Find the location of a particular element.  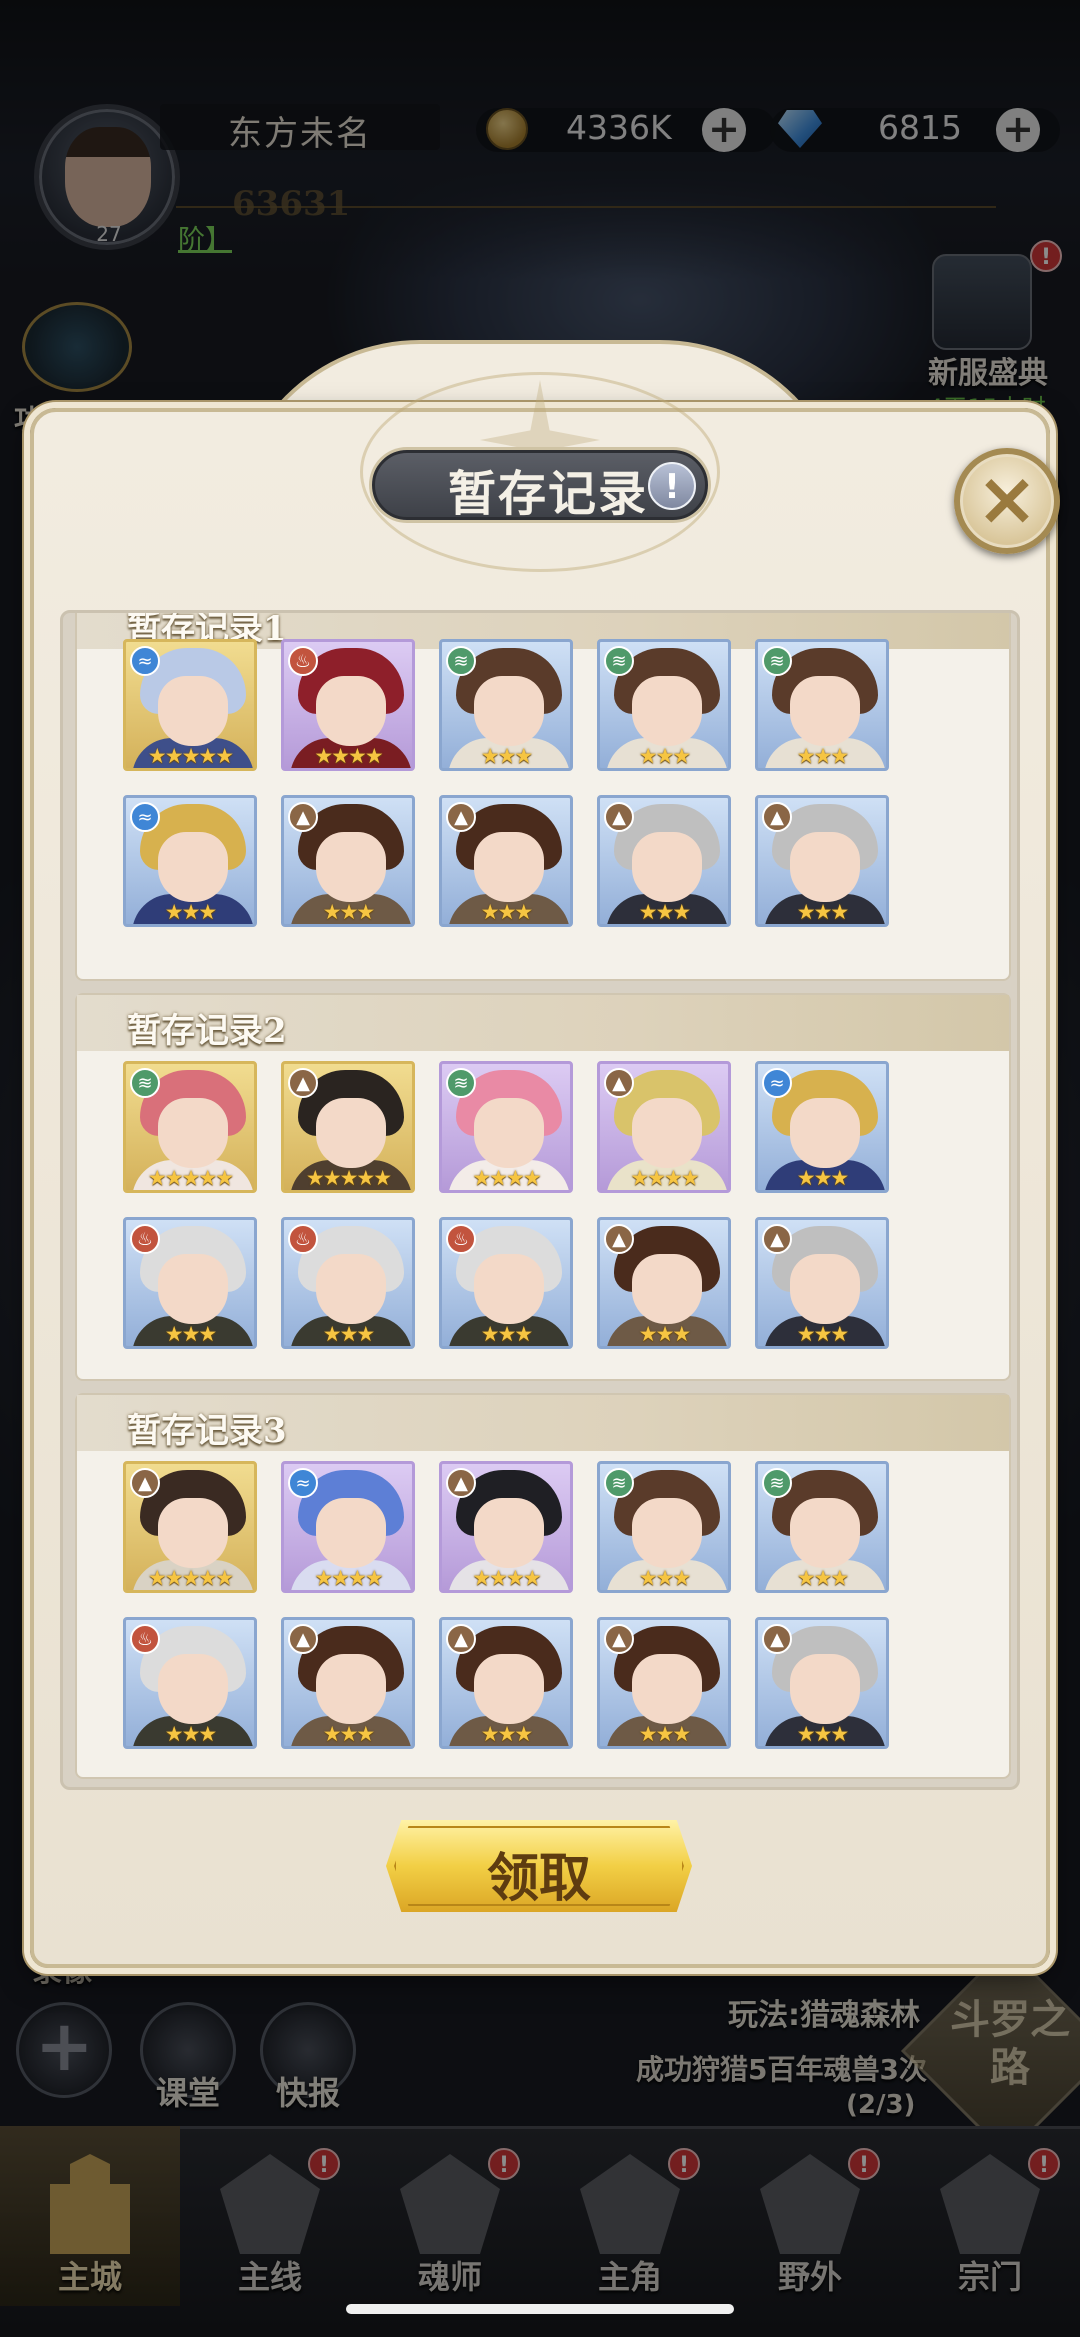

hero-card: ≈ ★★★★ is located at coordinates (348, 1527).